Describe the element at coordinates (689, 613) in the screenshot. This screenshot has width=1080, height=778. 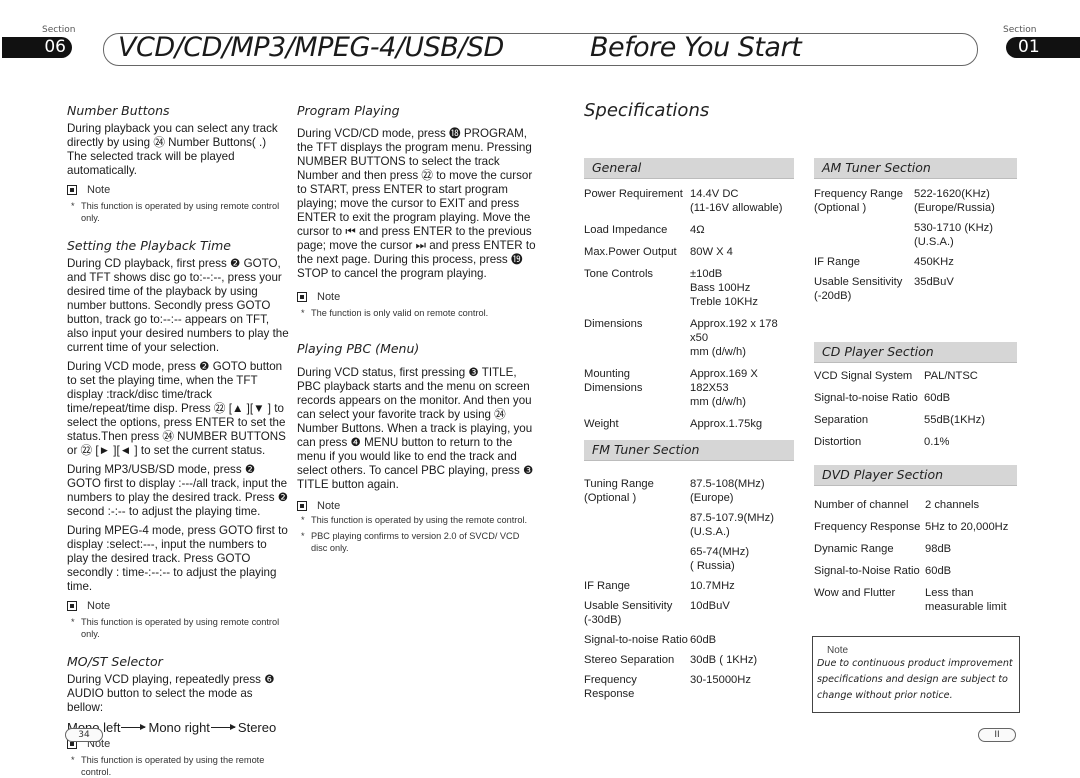
I see `spec-row: Usable Sensitivity (-30dB) 10dBuV` at that location.